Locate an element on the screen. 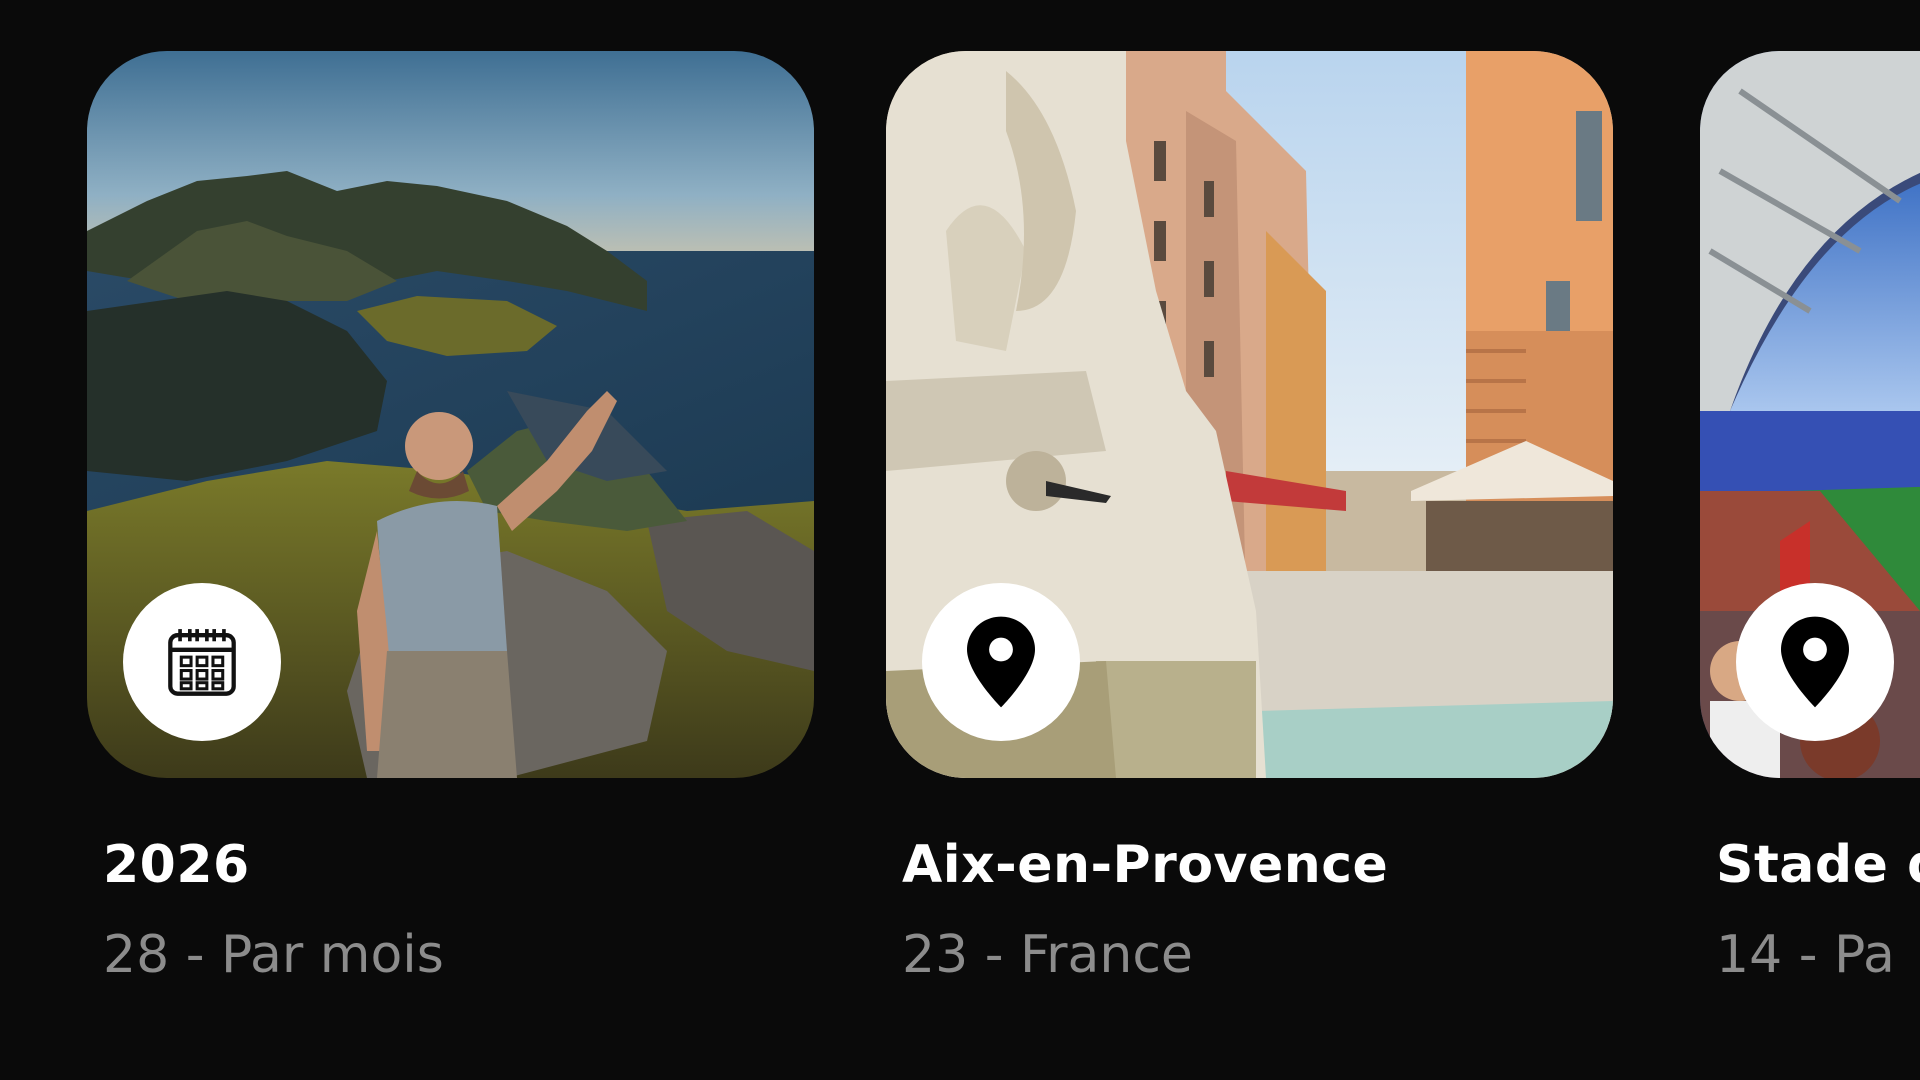 The height and width of the screenshot is (1080, 1920). album-subtitle: 14 - Pa is located at coordinates (1805, 955).